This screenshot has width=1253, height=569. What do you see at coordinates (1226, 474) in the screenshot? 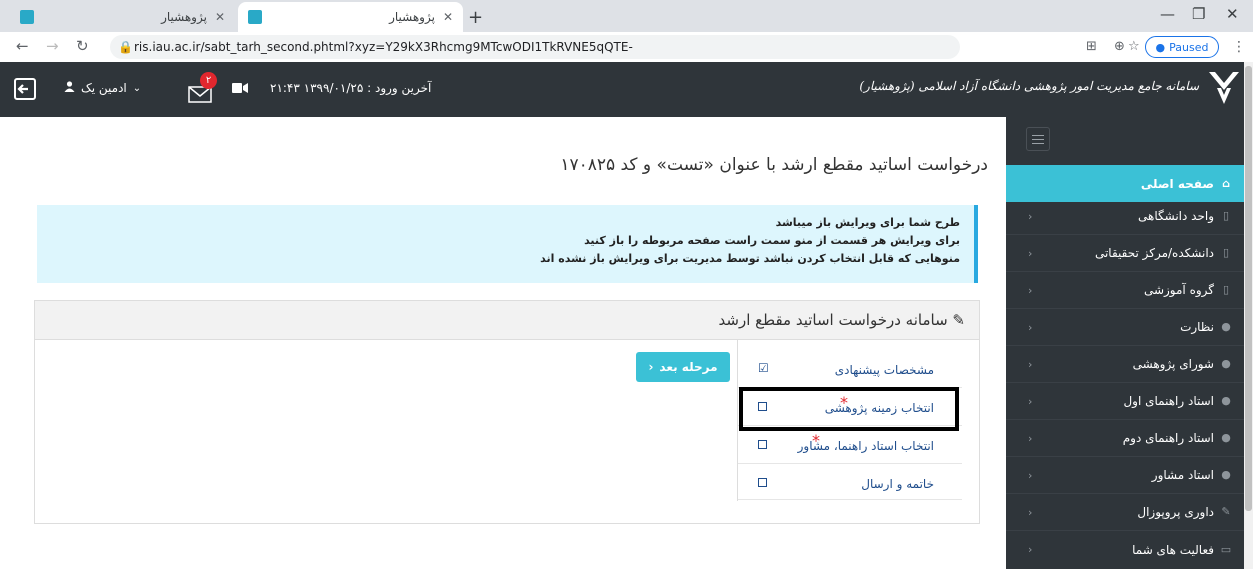
I see `users-icon: ●` at bounding box center [1226, 474].